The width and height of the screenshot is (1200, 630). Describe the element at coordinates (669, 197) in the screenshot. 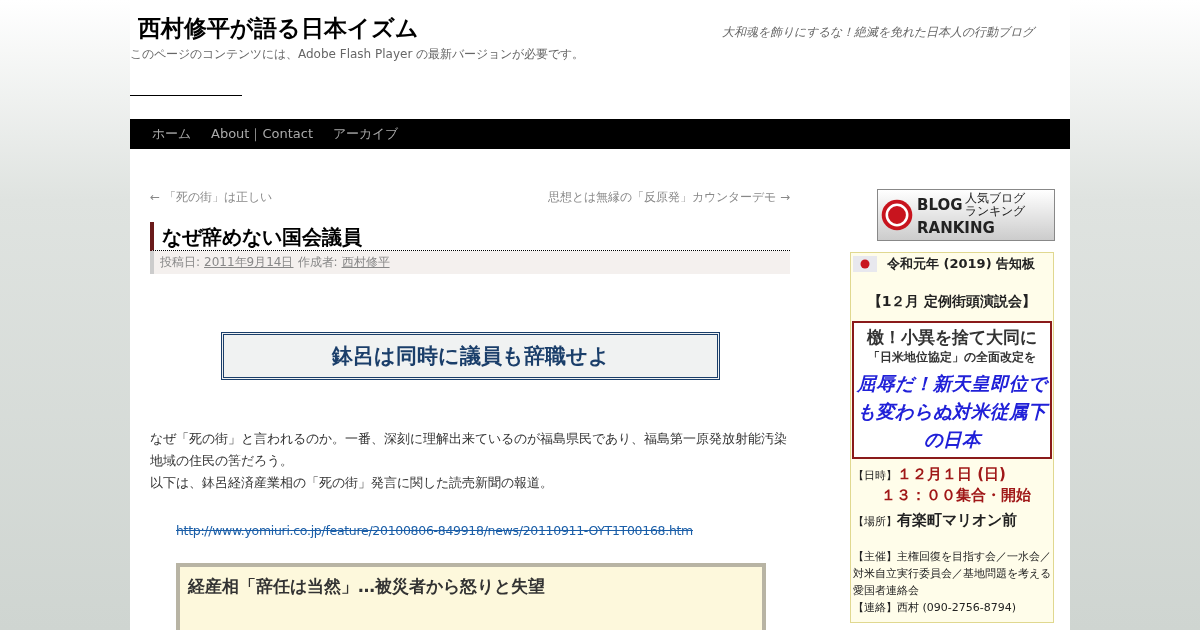

I see `next-post-link: 思想とは無縁の「反原発」カウンターデモ →` at that location.